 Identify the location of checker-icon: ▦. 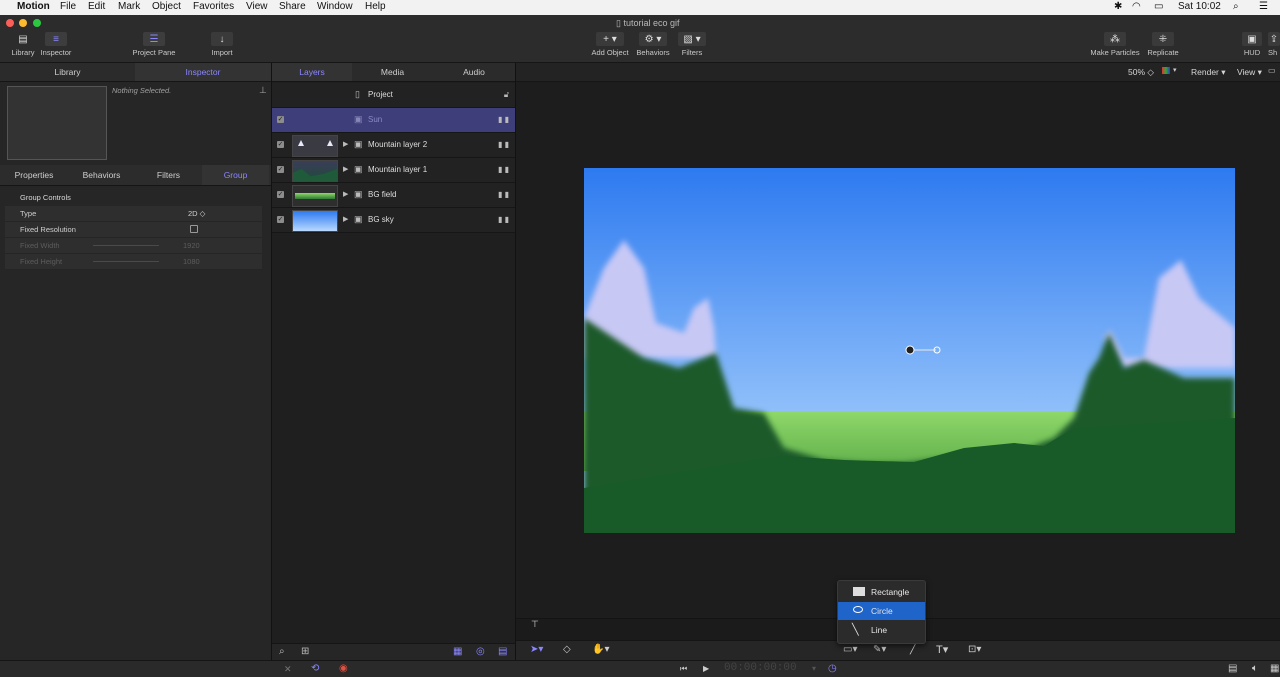
(457, 651).